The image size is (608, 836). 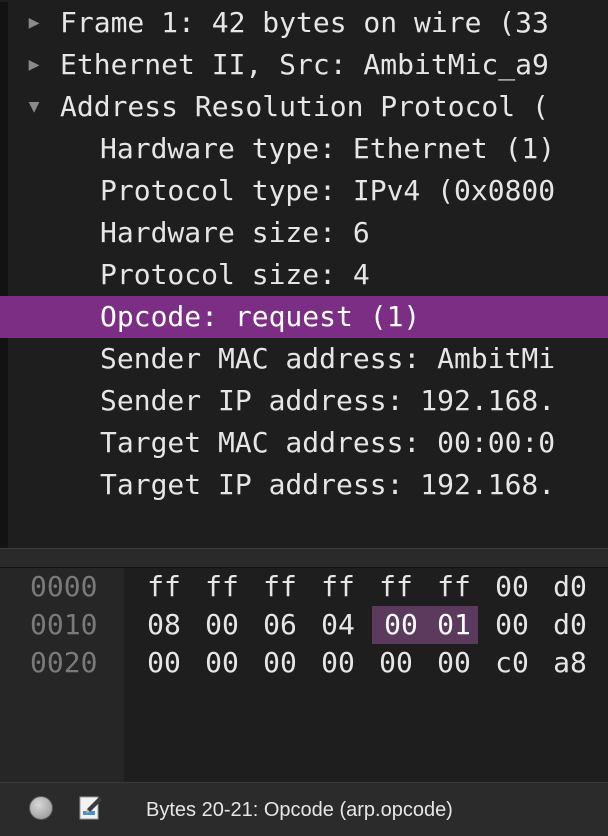 I want to click on tree-row-label: Frame 1: 42 bytes on wire (33, so click(x=304, y=22).